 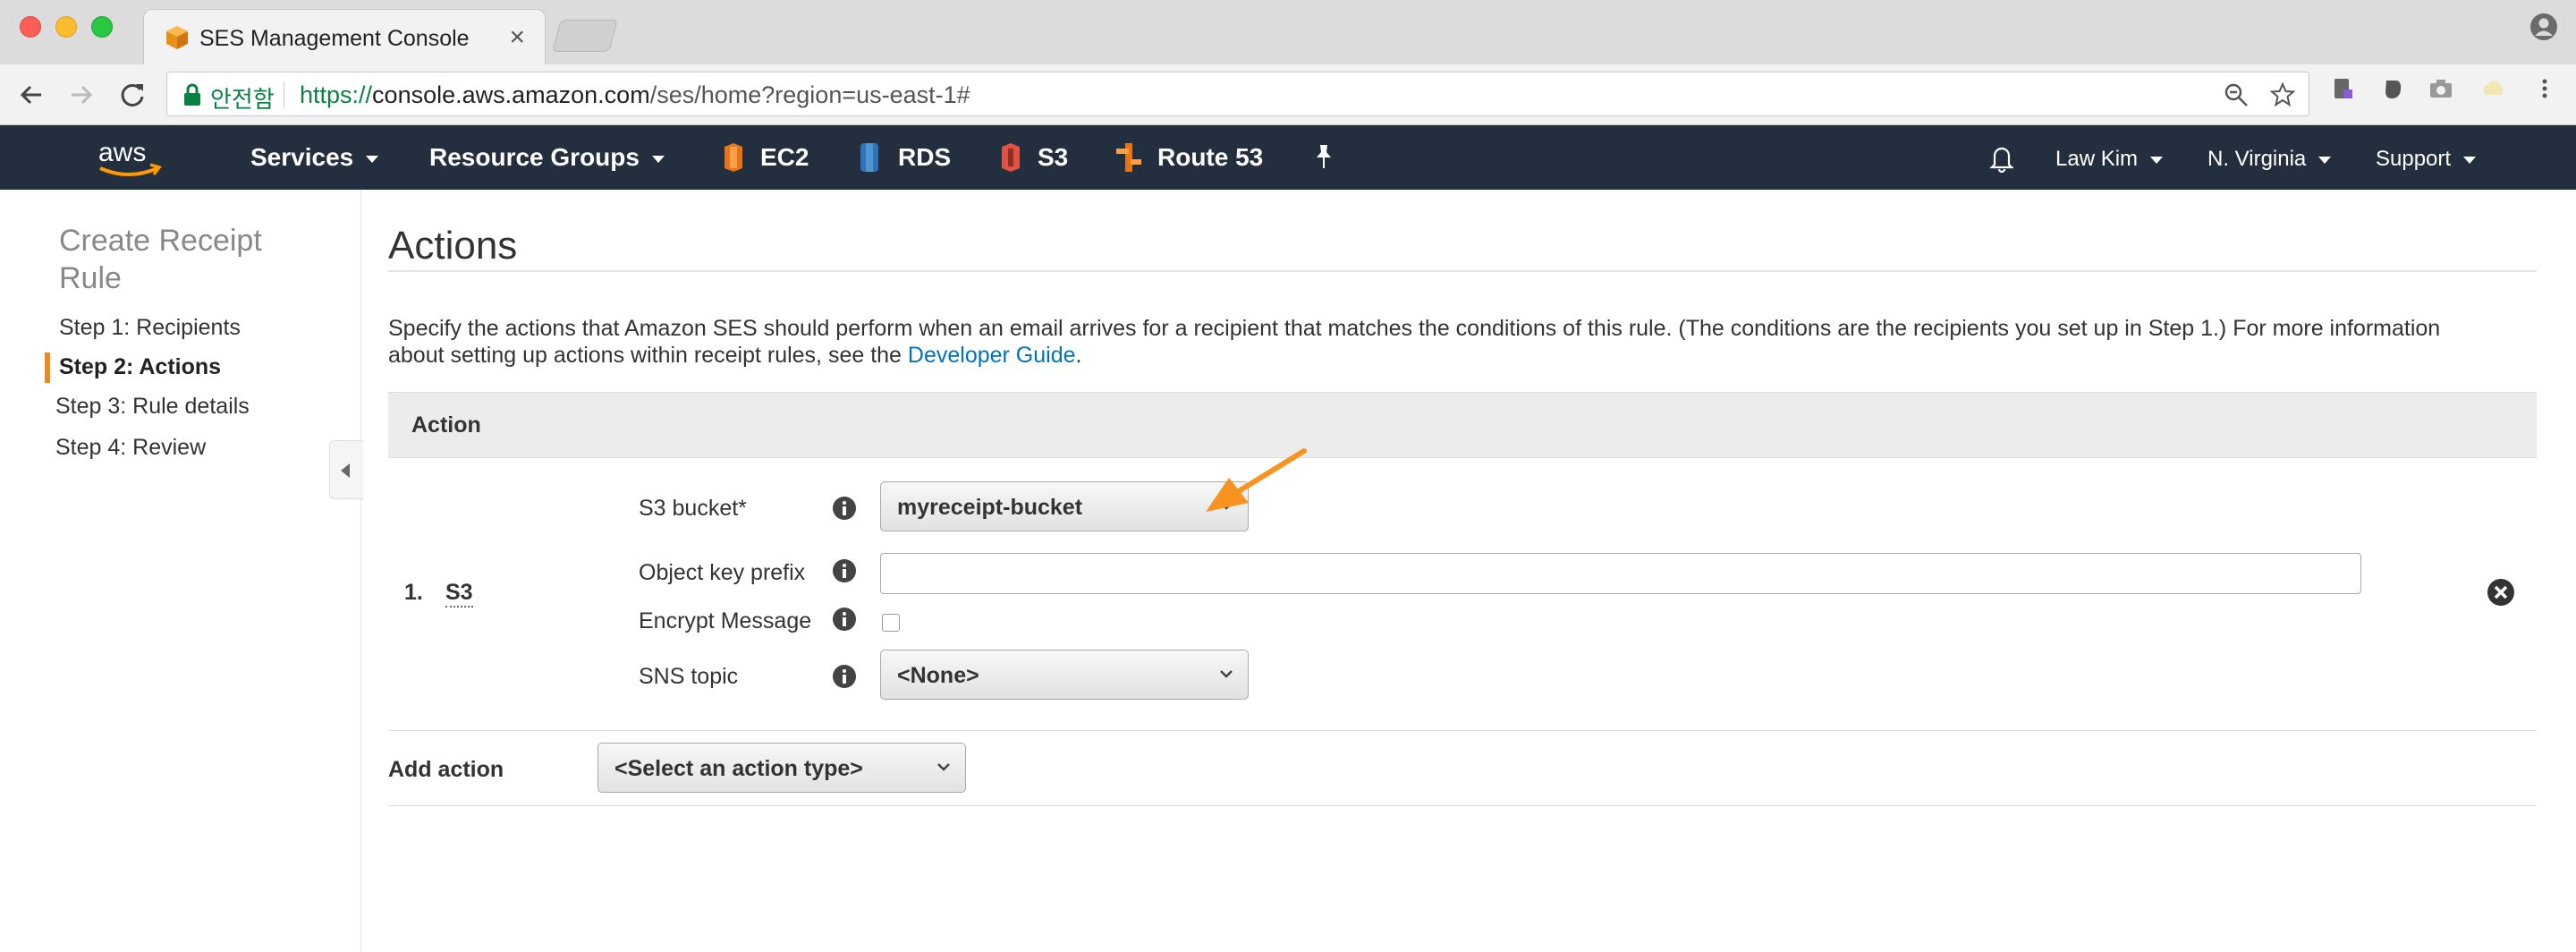 I want to click on page-title: Actions, so click(x=453, y=246).